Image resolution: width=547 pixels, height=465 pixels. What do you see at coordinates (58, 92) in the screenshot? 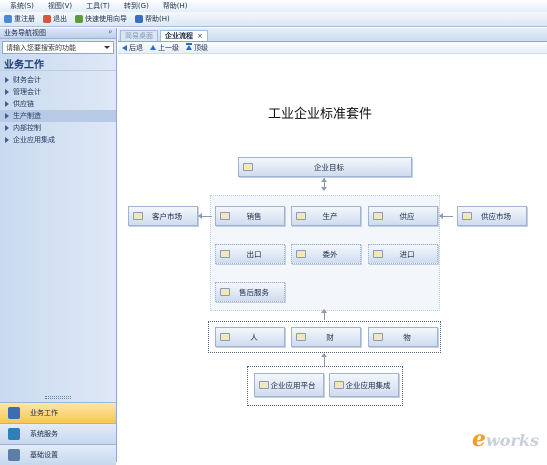
I see `sidebar-item: 管理会计` at bounding box center [58, 92].